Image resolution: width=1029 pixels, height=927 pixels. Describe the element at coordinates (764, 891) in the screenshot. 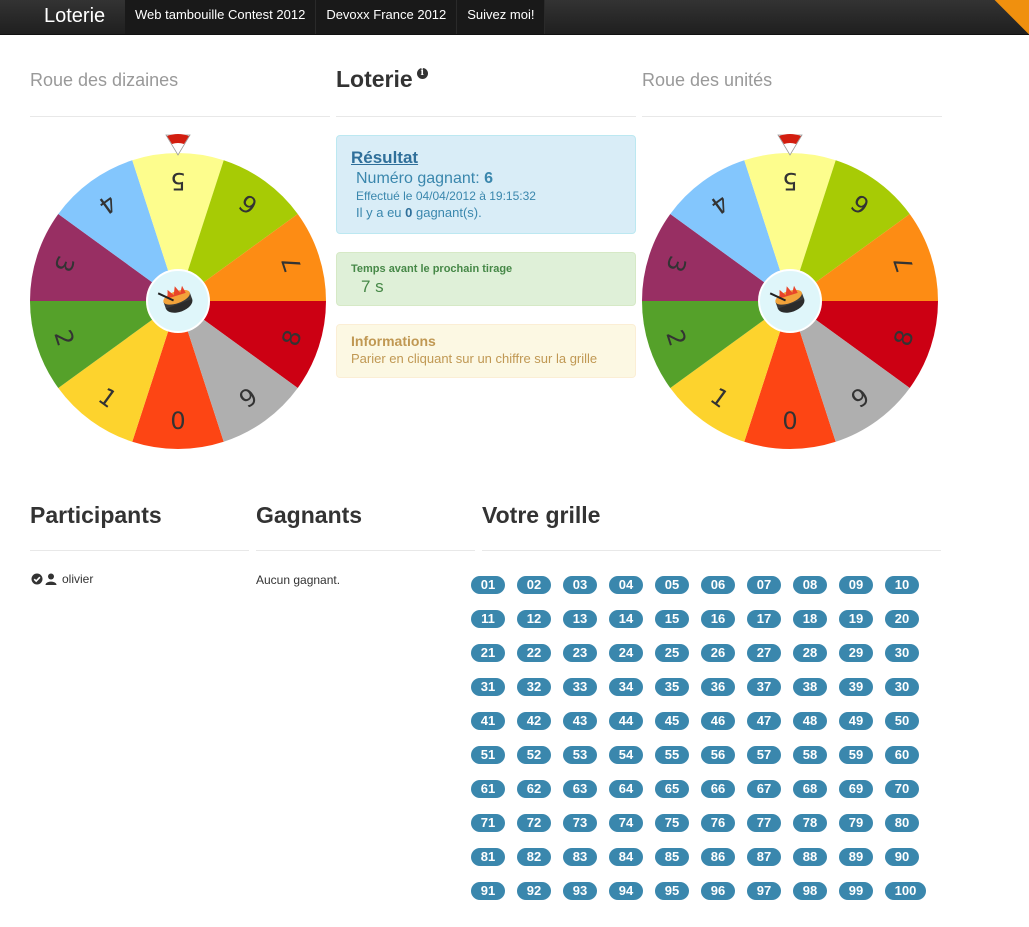

I see `grid-number-badge: 97` at that location.